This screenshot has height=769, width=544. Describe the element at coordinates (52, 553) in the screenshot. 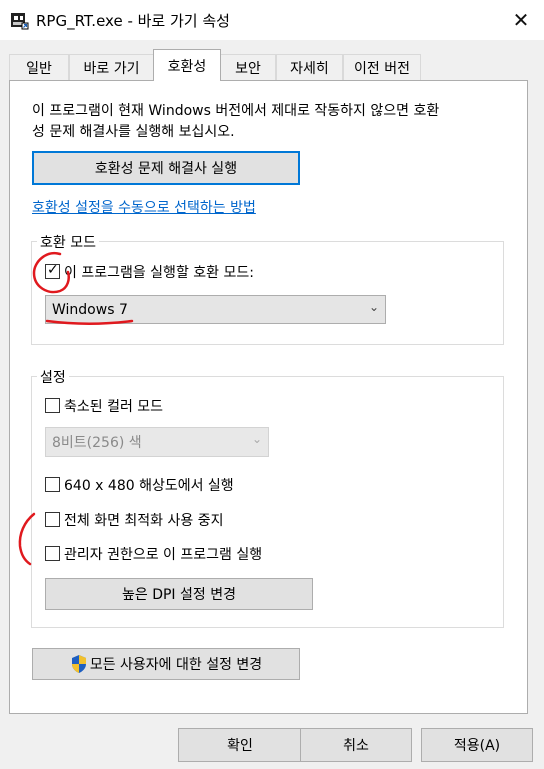

I see `run-as-admin-checkbox` at that location.